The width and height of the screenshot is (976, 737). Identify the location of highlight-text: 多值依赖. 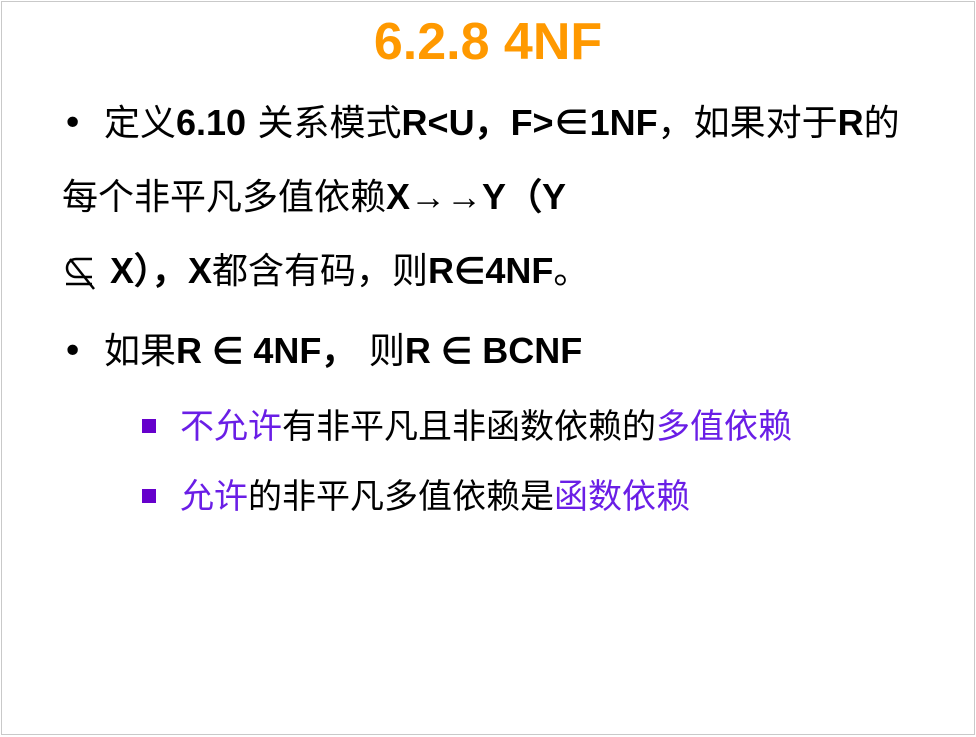
(724, 427).